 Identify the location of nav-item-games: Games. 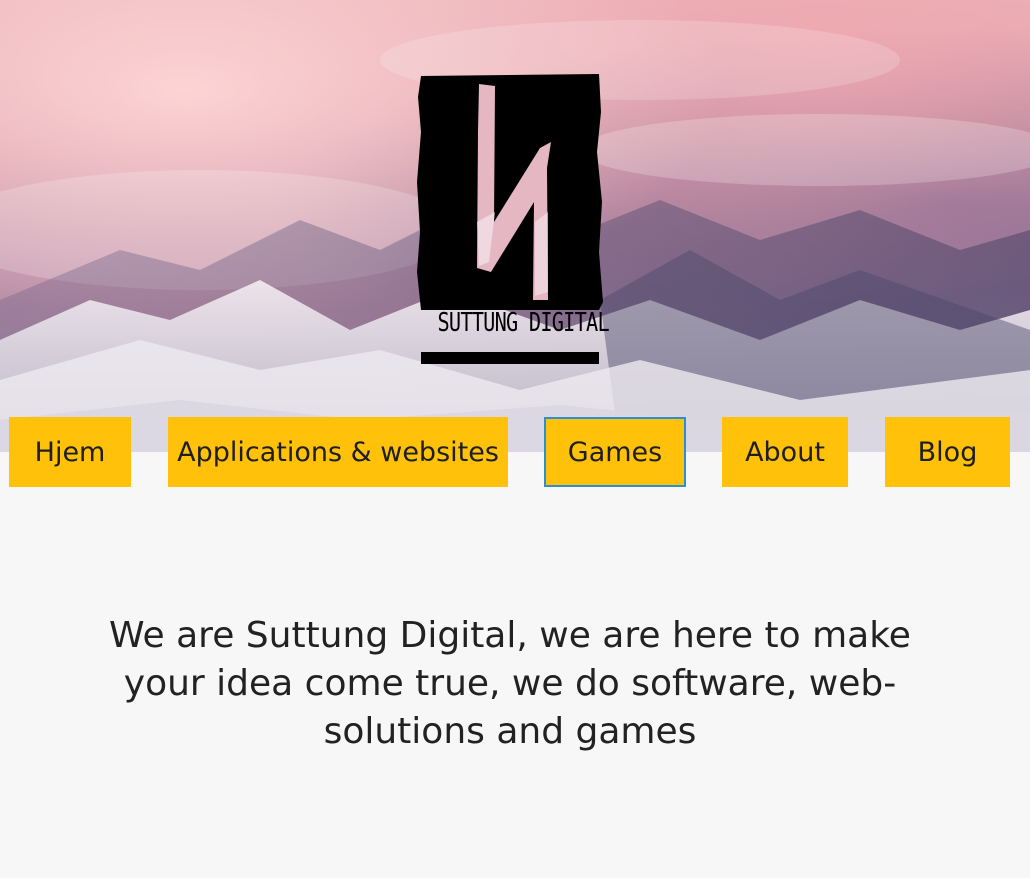
(615, 452).